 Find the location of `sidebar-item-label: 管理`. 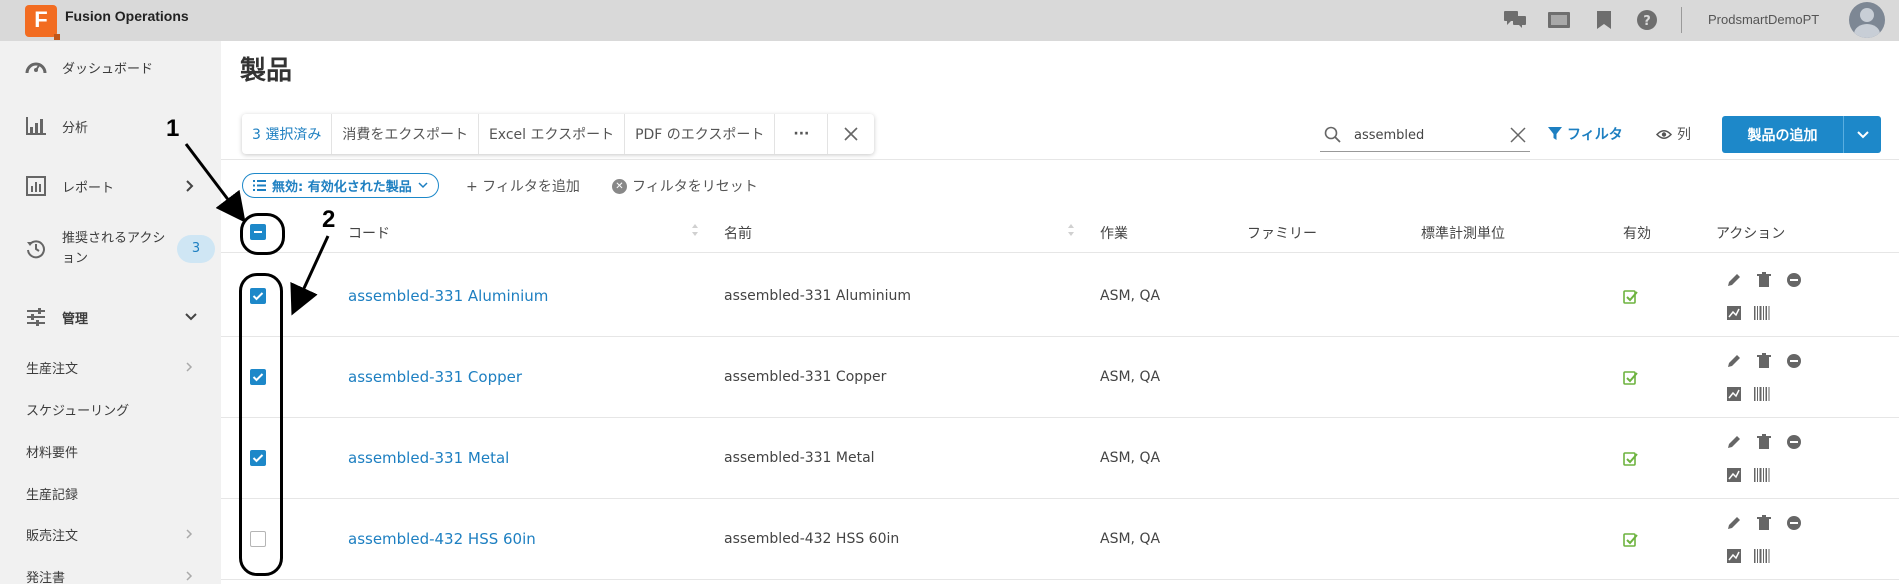

sidebar-item-label: 管理 is located at coordinates (75, 319).